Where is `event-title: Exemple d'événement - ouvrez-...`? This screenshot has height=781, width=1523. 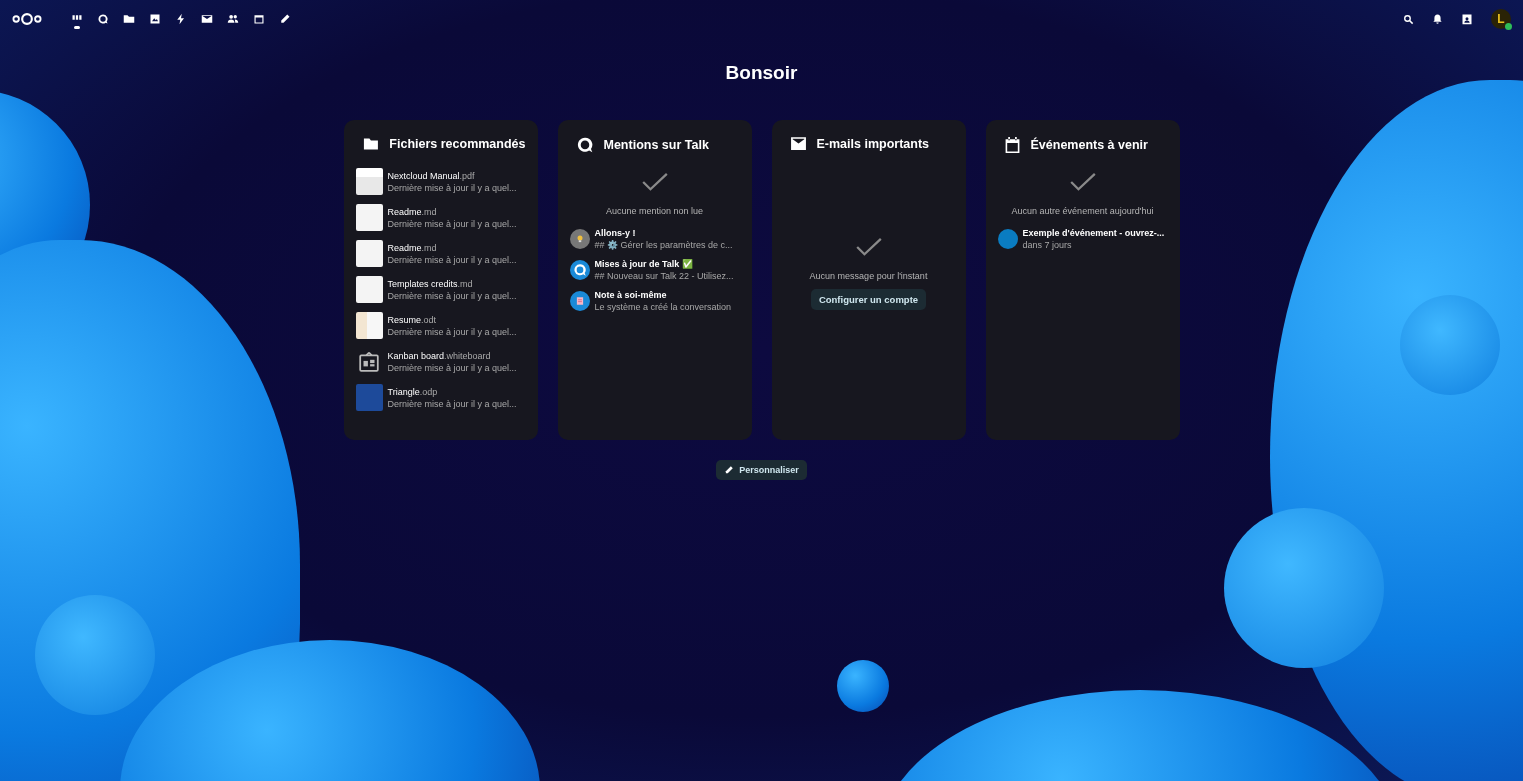
event-title: Exemple d'événement - ouvrez-... is located at coordinates (1093, 233).